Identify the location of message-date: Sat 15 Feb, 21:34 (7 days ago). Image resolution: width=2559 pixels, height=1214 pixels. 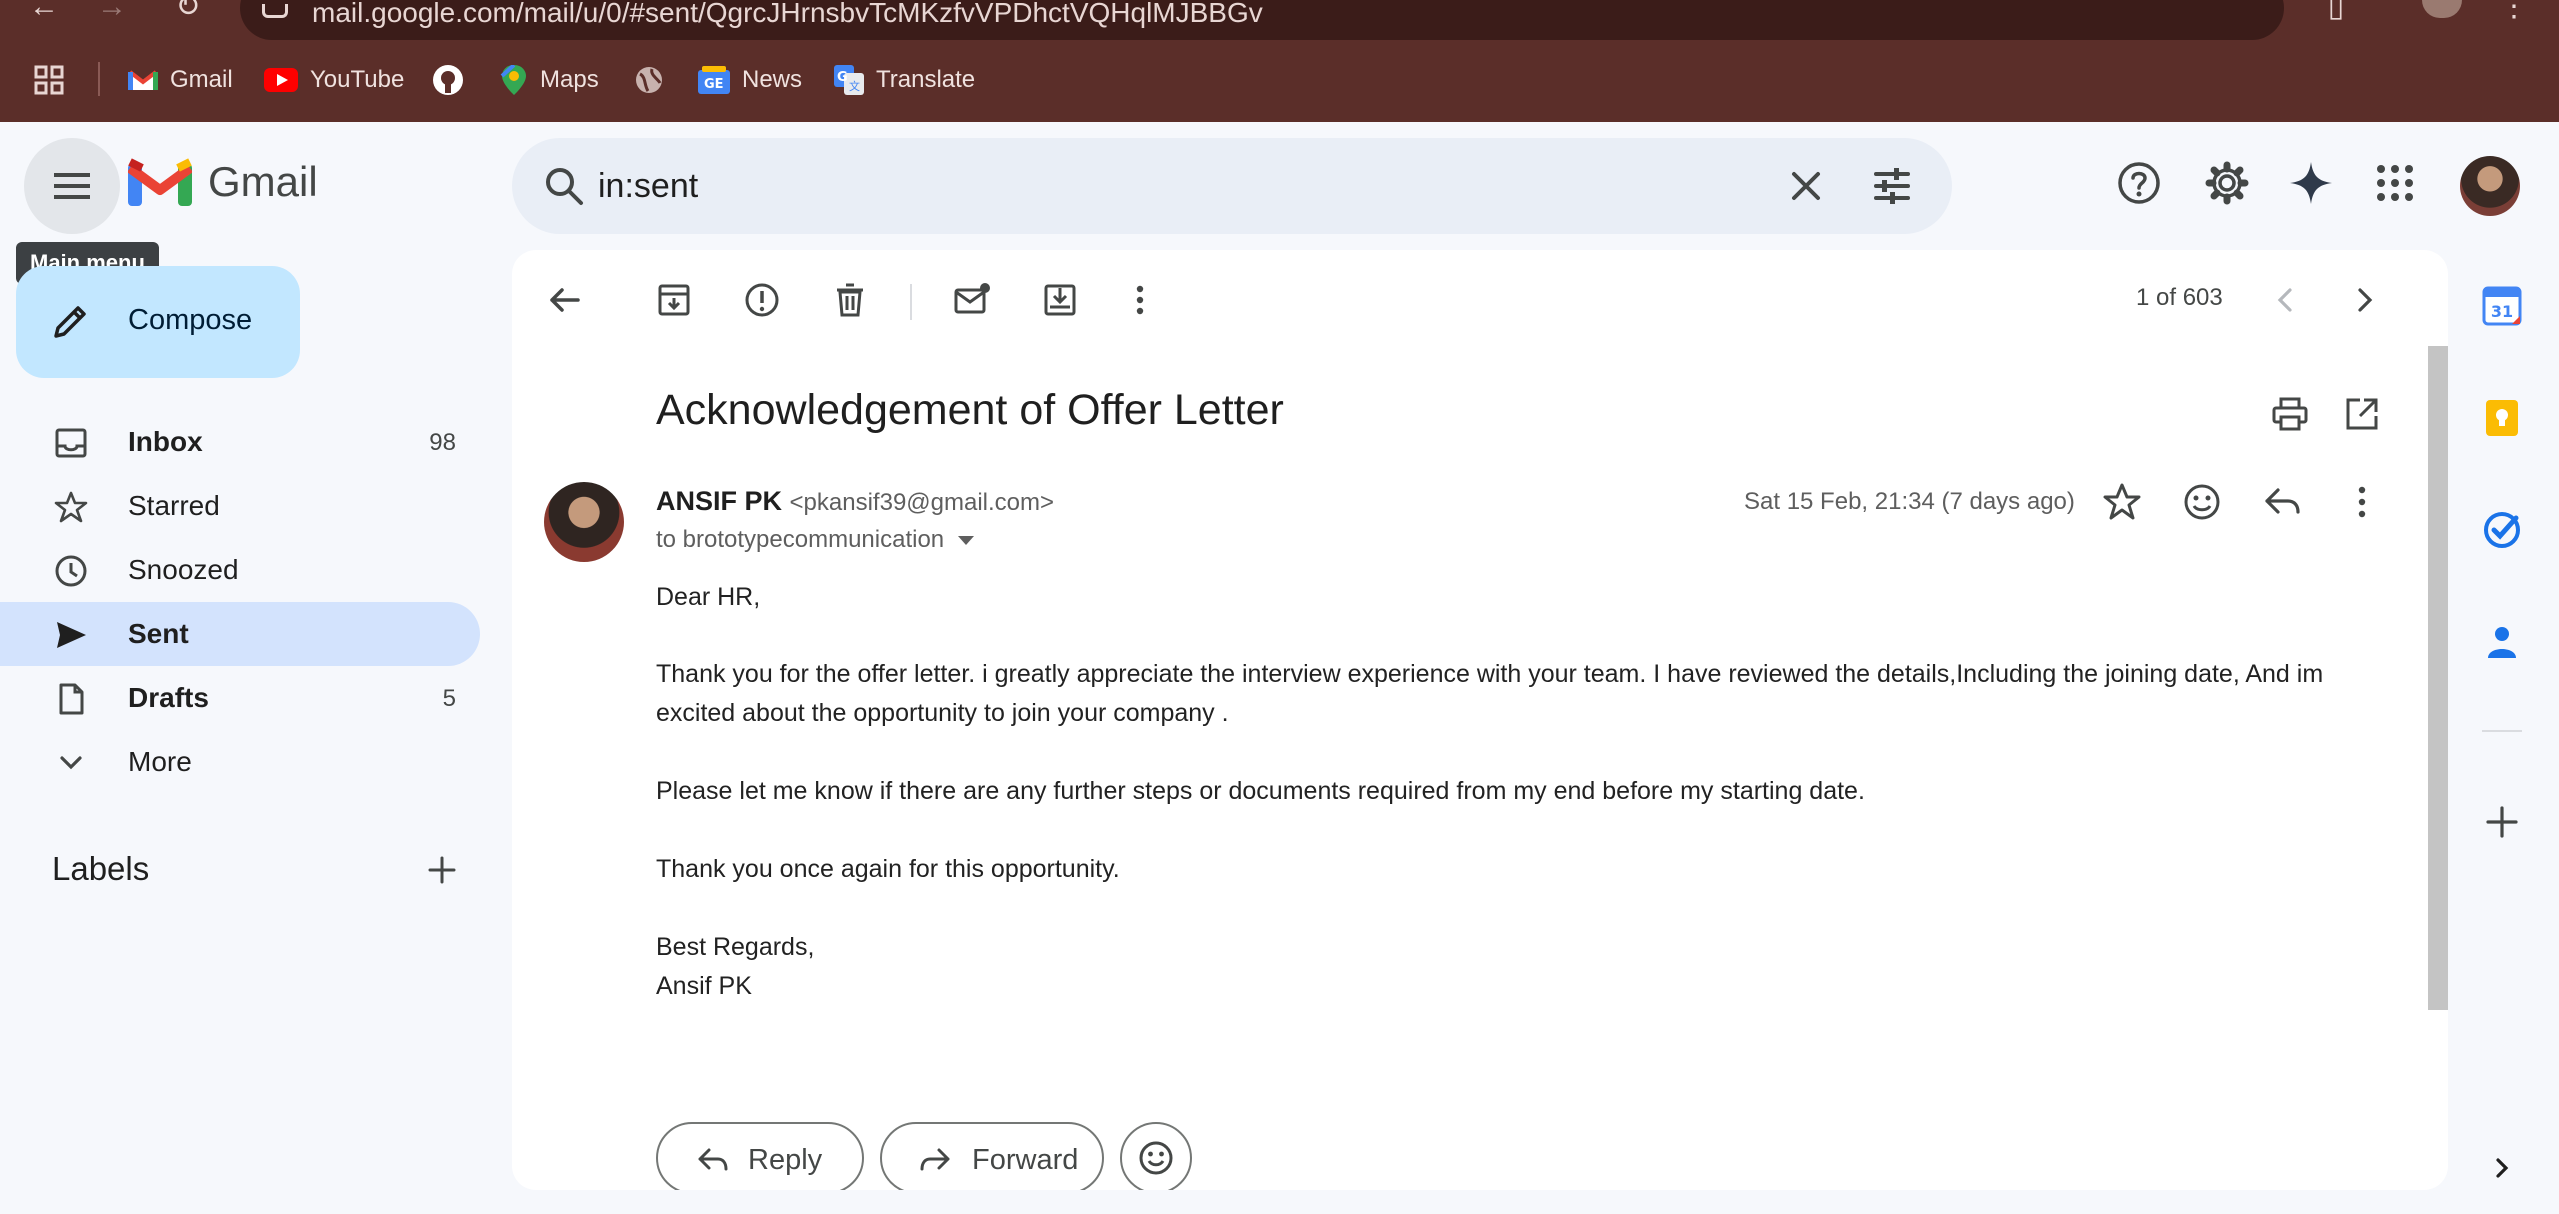
(1909, 501).